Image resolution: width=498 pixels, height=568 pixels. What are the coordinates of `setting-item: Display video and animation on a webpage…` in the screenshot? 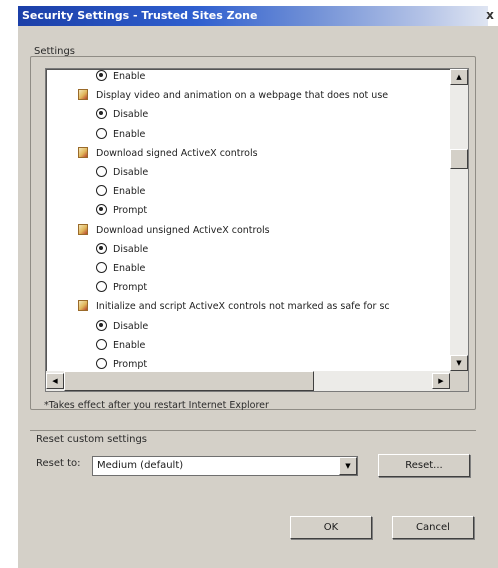 It's located at (233, 96).